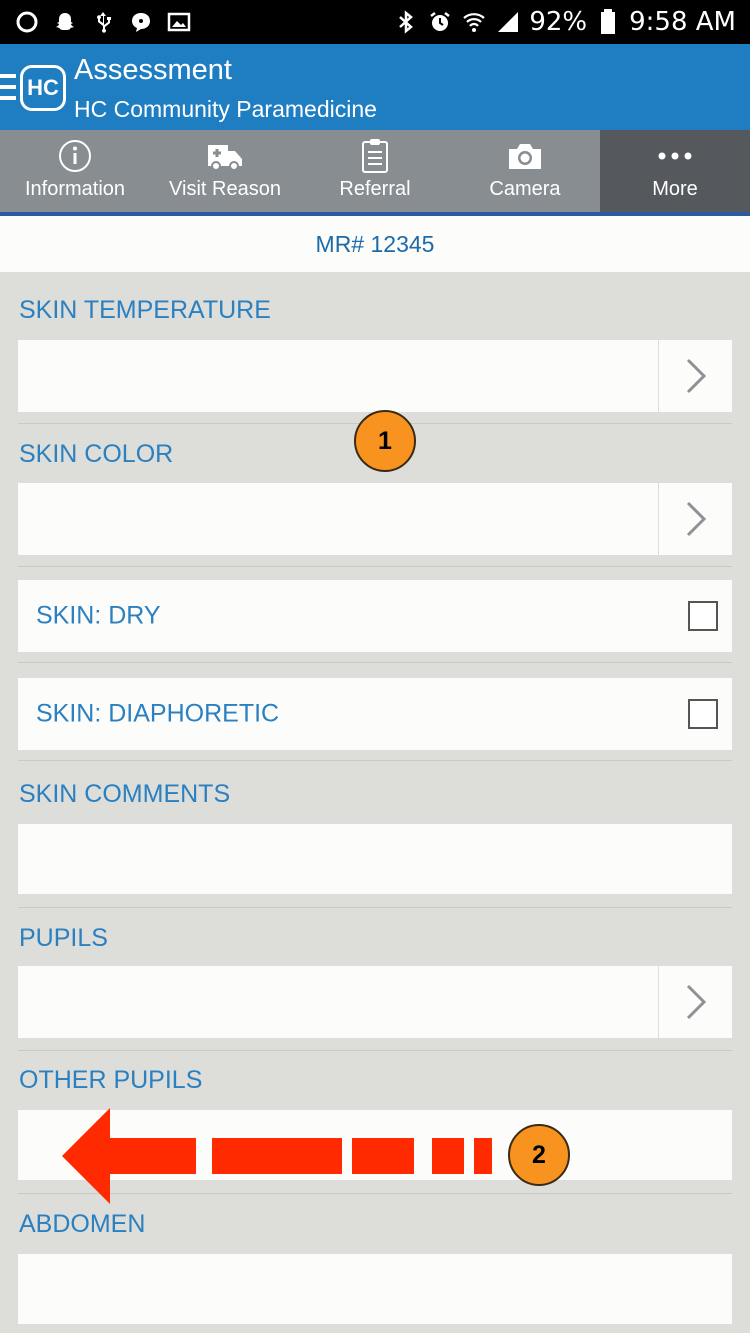 The image size is (750, 1333). I want to click on abdomen-input, so click(375, 1289).